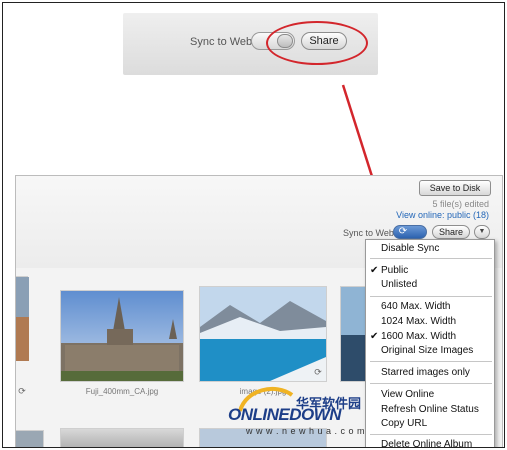 This screenshot has height=450, width=507. What do you see at coordinates (399, 285) in the screenshot?
I see `menu-item-unlisted: Unlisted` at bounding box center [399, 285].